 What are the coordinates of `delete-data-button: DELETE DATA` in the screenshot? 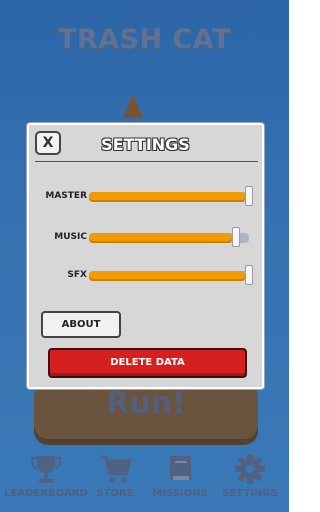 It's located at (147, 363).